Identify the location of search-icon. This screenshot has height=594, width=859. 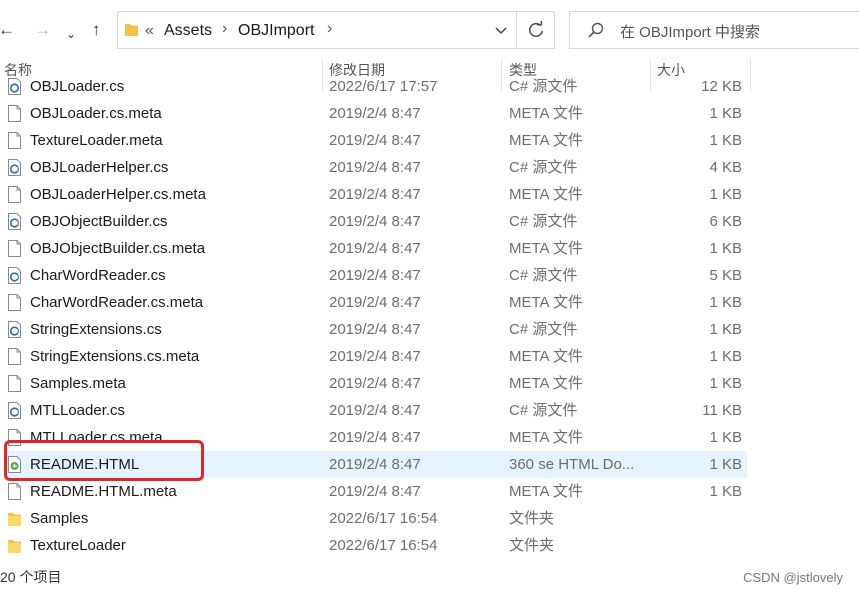
(596, 30).